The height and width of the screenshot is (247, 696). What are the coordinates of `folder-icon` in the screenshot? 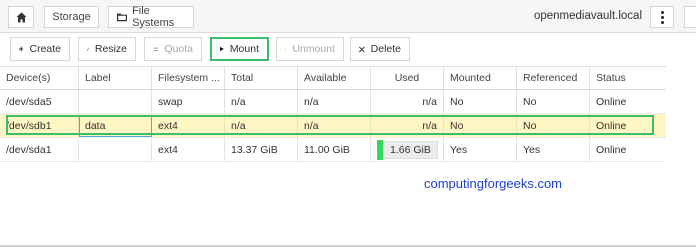 It's located at (122, 17).